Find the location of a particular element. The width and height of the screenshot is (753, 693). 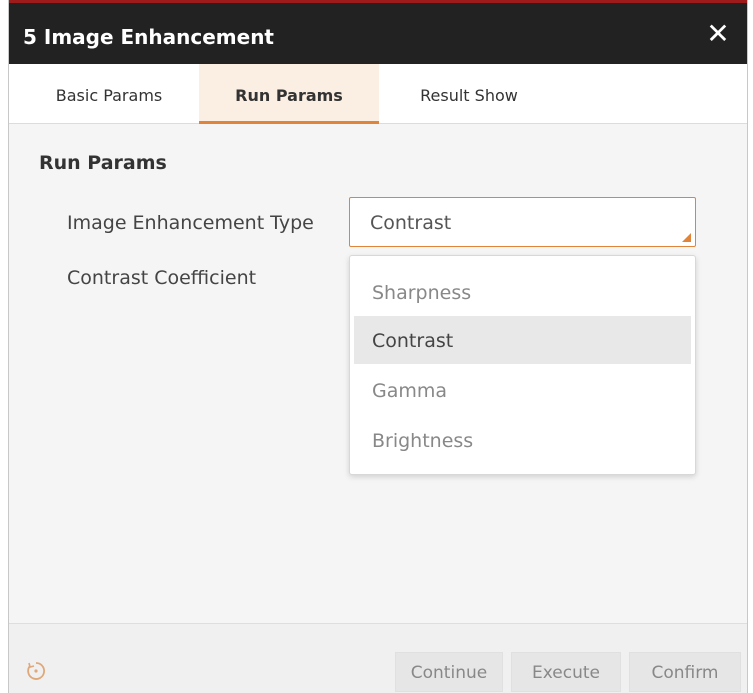

option-contrast: Contrast is located at coordinates (522, 340).